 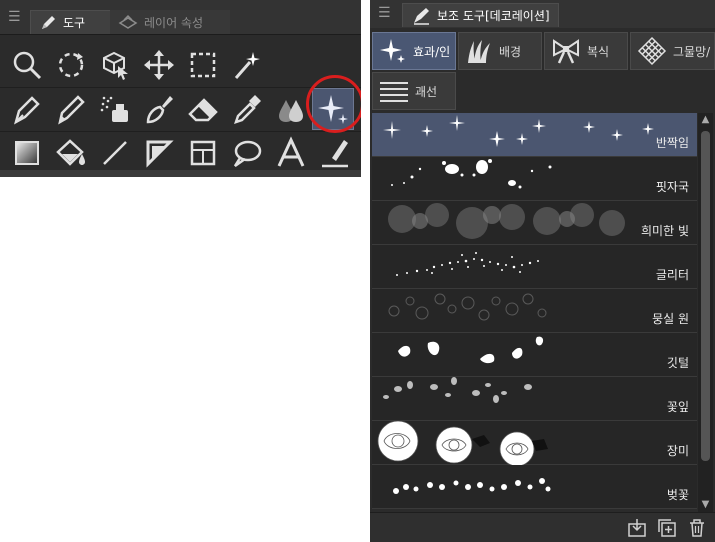 What do you see at coordinates (672, 187) in the screenshot?
I see `sub-tool-item-label: 핏자국` at bounding box center [672, 187].